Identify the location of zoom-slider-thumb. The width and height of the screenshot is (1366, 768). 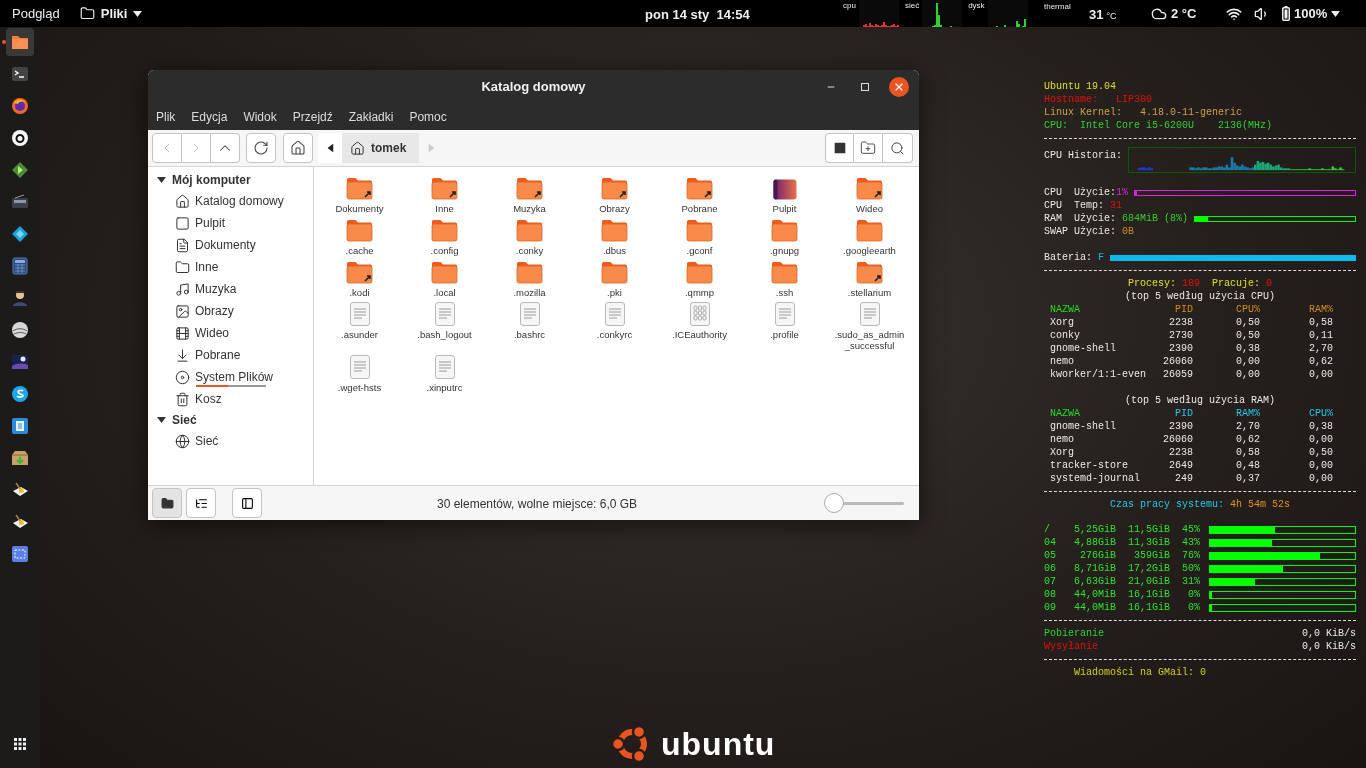
(834, 502).